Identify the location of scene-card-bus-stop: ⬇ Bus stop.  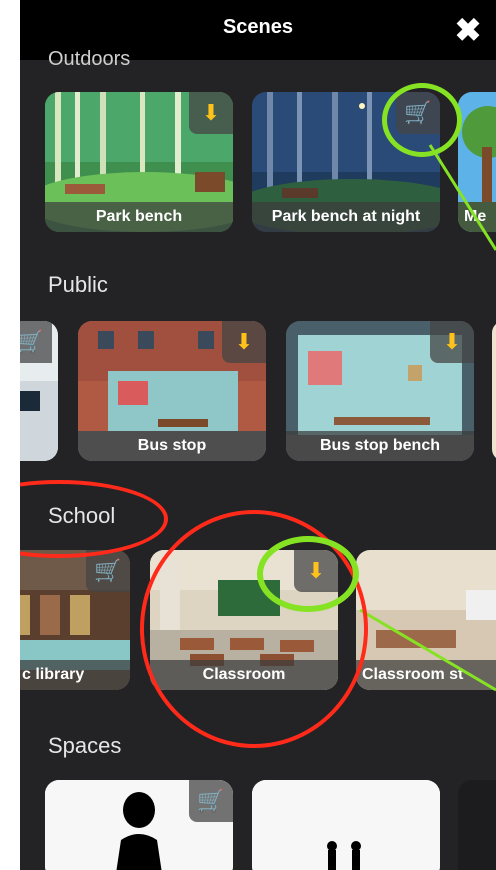
(172, 391).